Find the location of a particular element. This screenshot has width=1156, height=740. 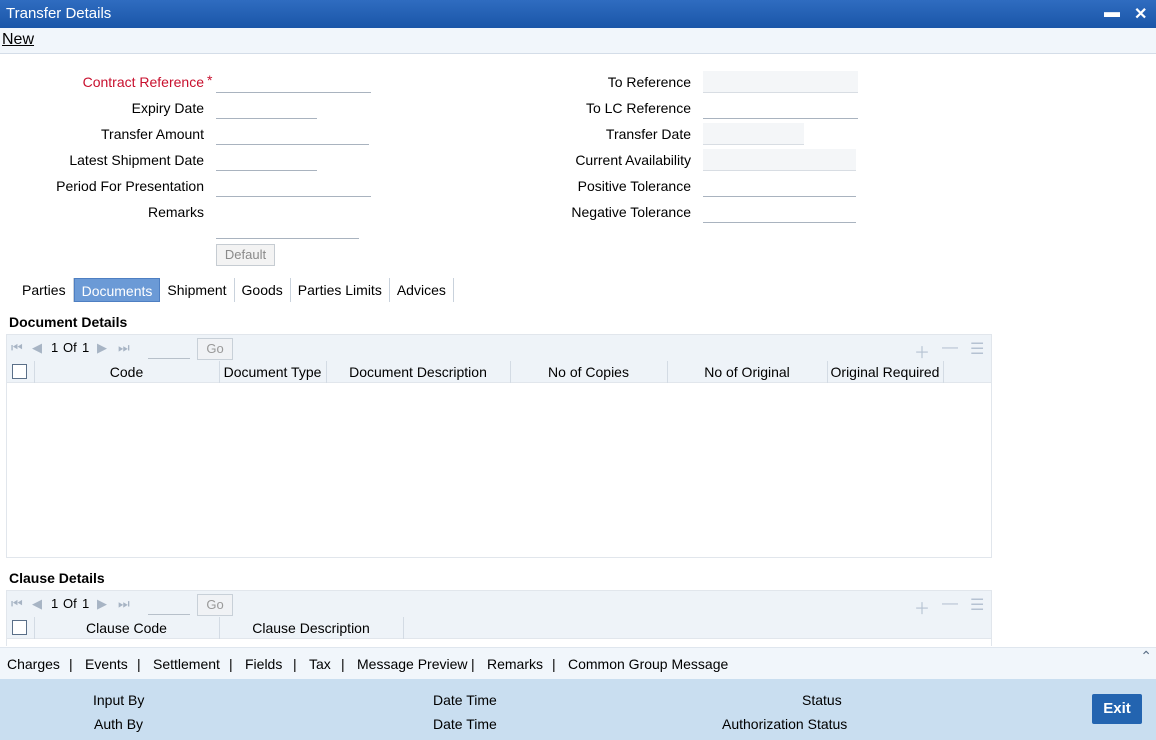

transfer-date-input is located at coordinates (753, 134).